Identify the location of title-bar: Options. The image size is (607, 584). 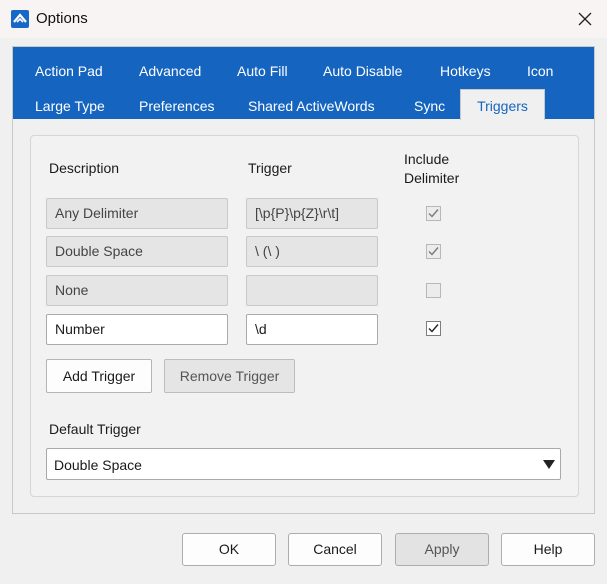
(303, 19).